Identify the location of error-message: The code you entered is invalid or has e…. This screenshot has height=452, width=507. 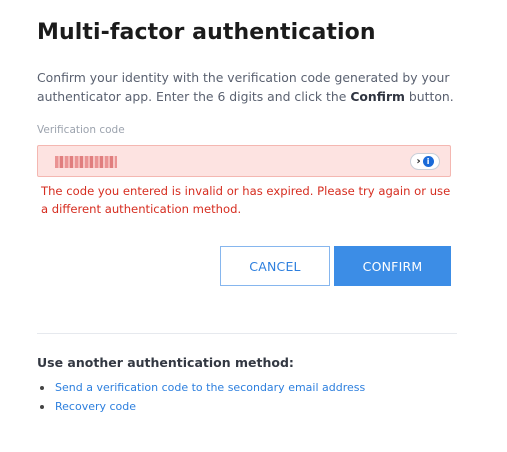
(246, 200).